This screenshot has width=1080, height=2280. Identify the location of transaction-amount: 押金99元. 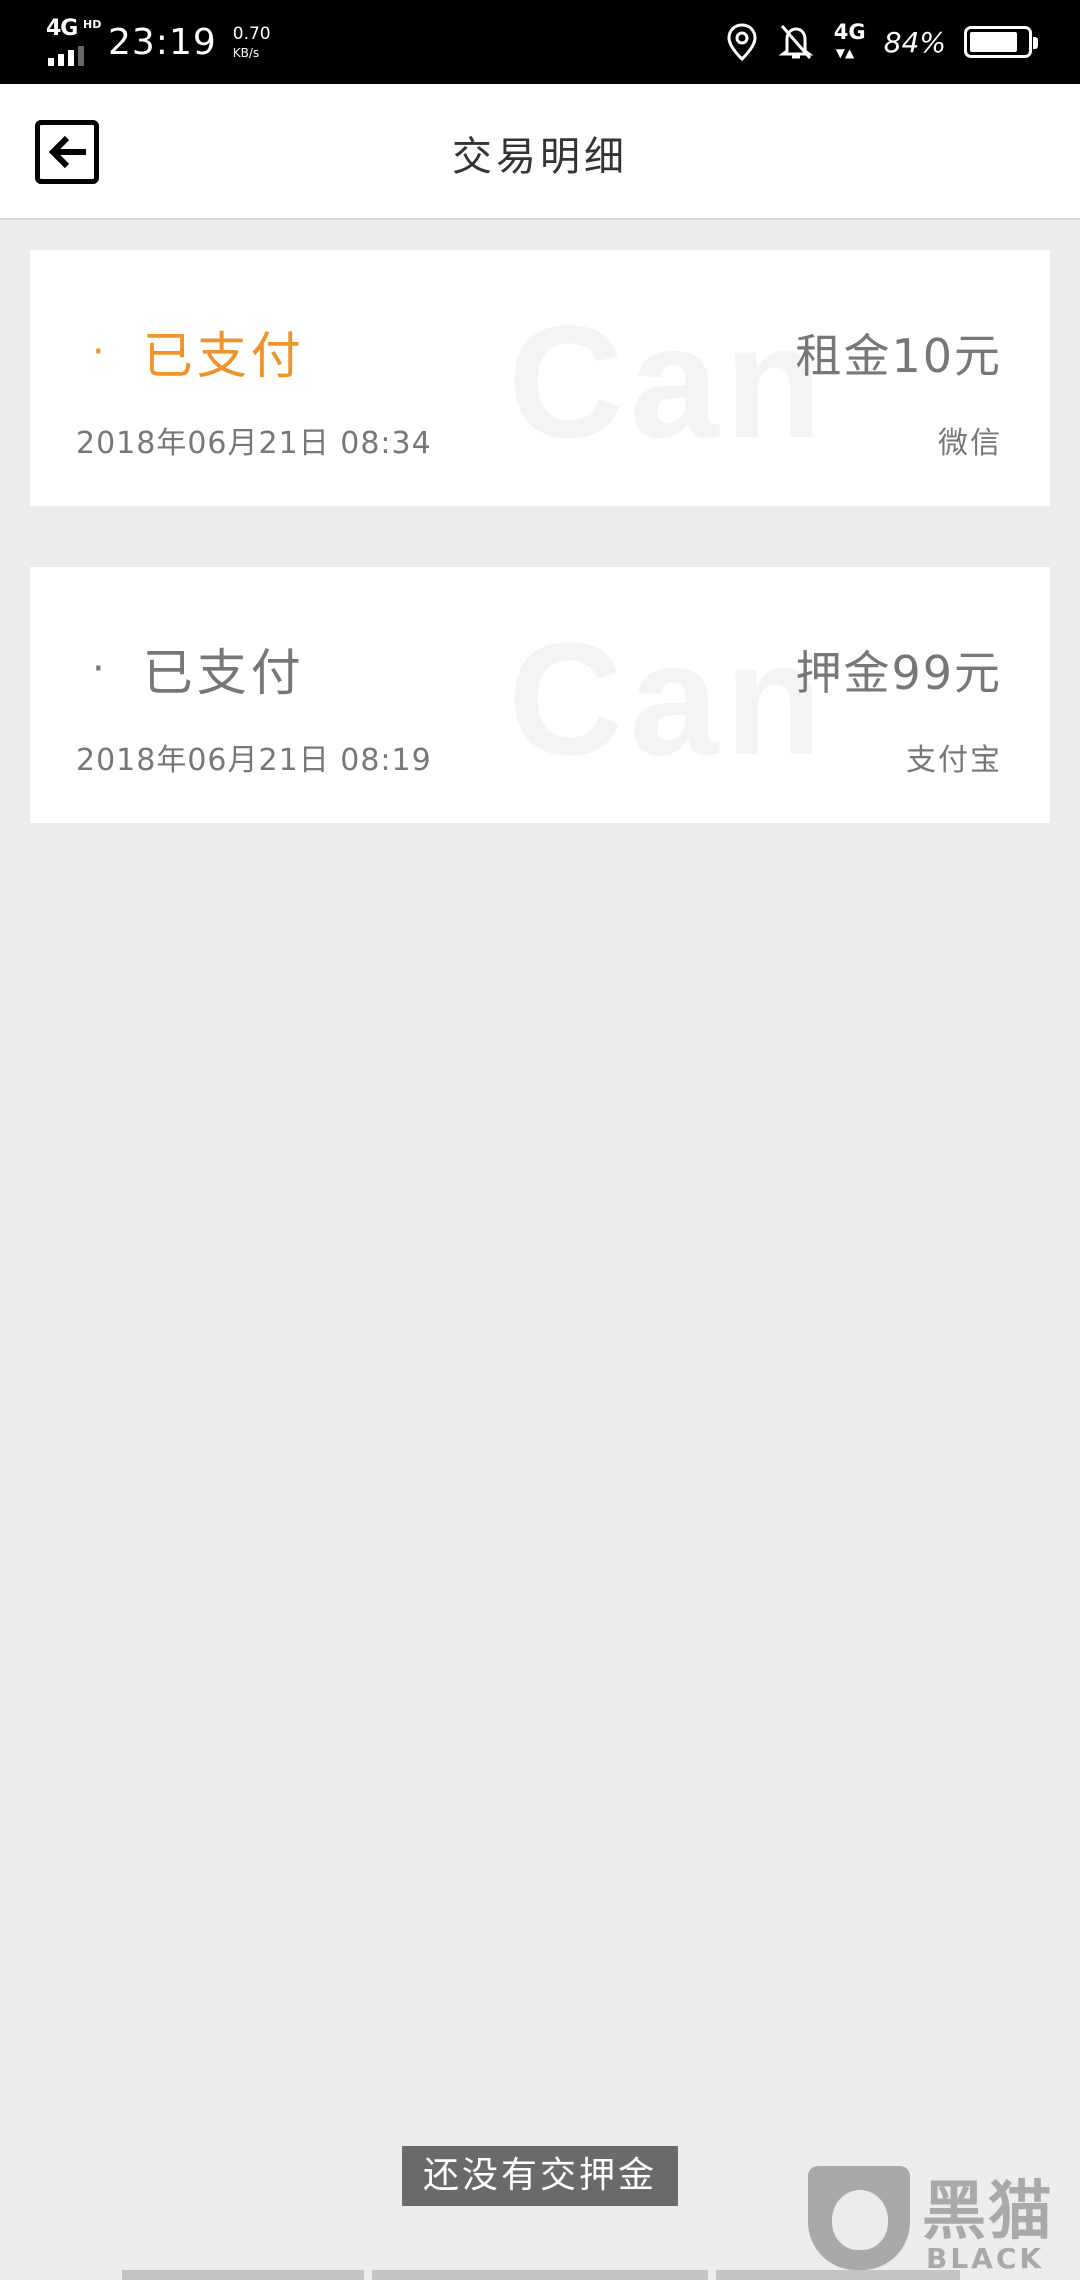
(898, 673).